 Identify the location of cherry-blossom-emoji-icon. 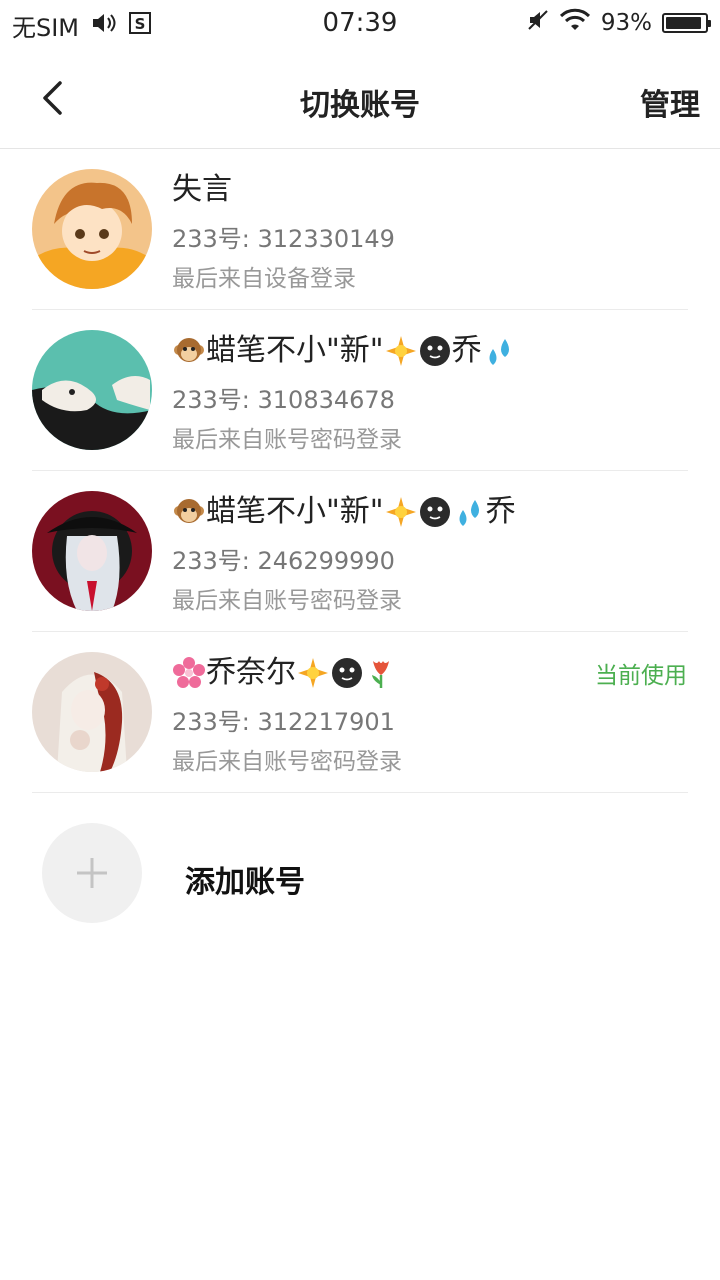
(189, 673).